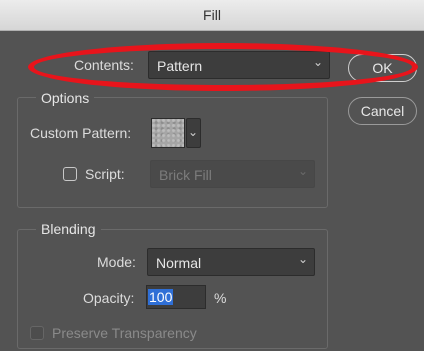 This screenshot has height=351, width=424. What do you see at coordinates (68, 229) in the screenshot?
I see `blending-legend: Blending` at bounding box center [68, 229].